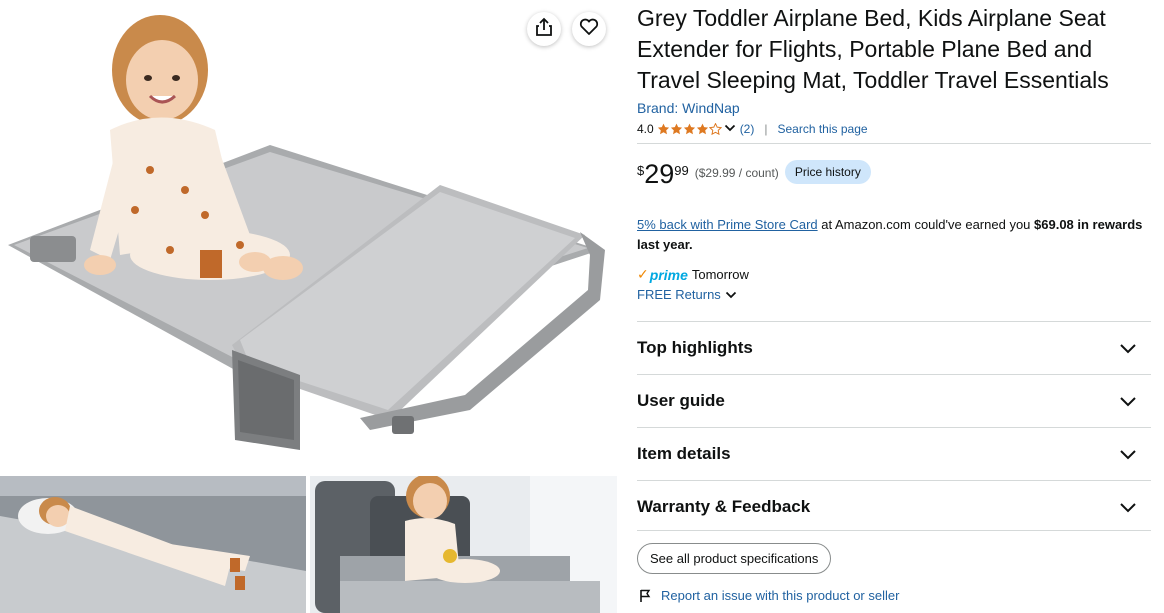 This screenshot has height=613, width=1164. I want to click on rating-value: 4.0, so click(645, 129).